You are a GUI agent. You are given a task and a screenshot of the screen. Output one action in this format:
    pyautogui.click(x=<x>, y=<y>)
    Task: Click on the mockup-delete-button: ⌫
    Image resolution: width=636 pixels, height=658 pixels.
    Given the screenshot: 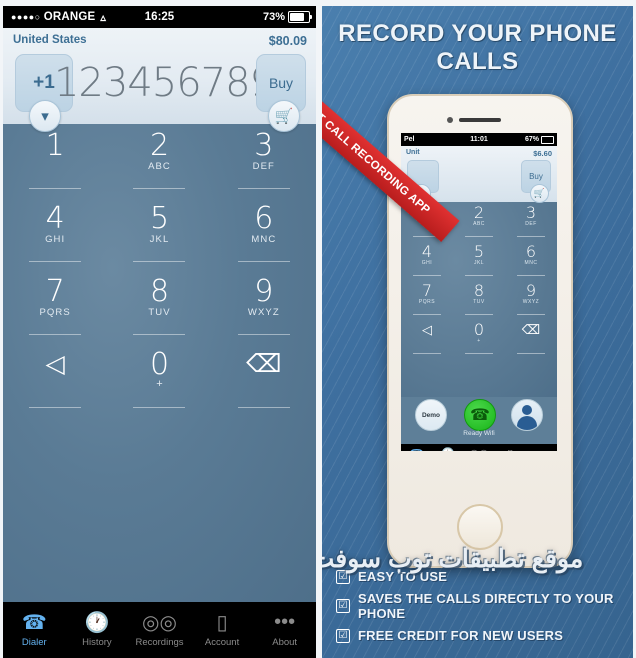 What is the action you would take?
    pyautogui.click(x=531, y=338)
    